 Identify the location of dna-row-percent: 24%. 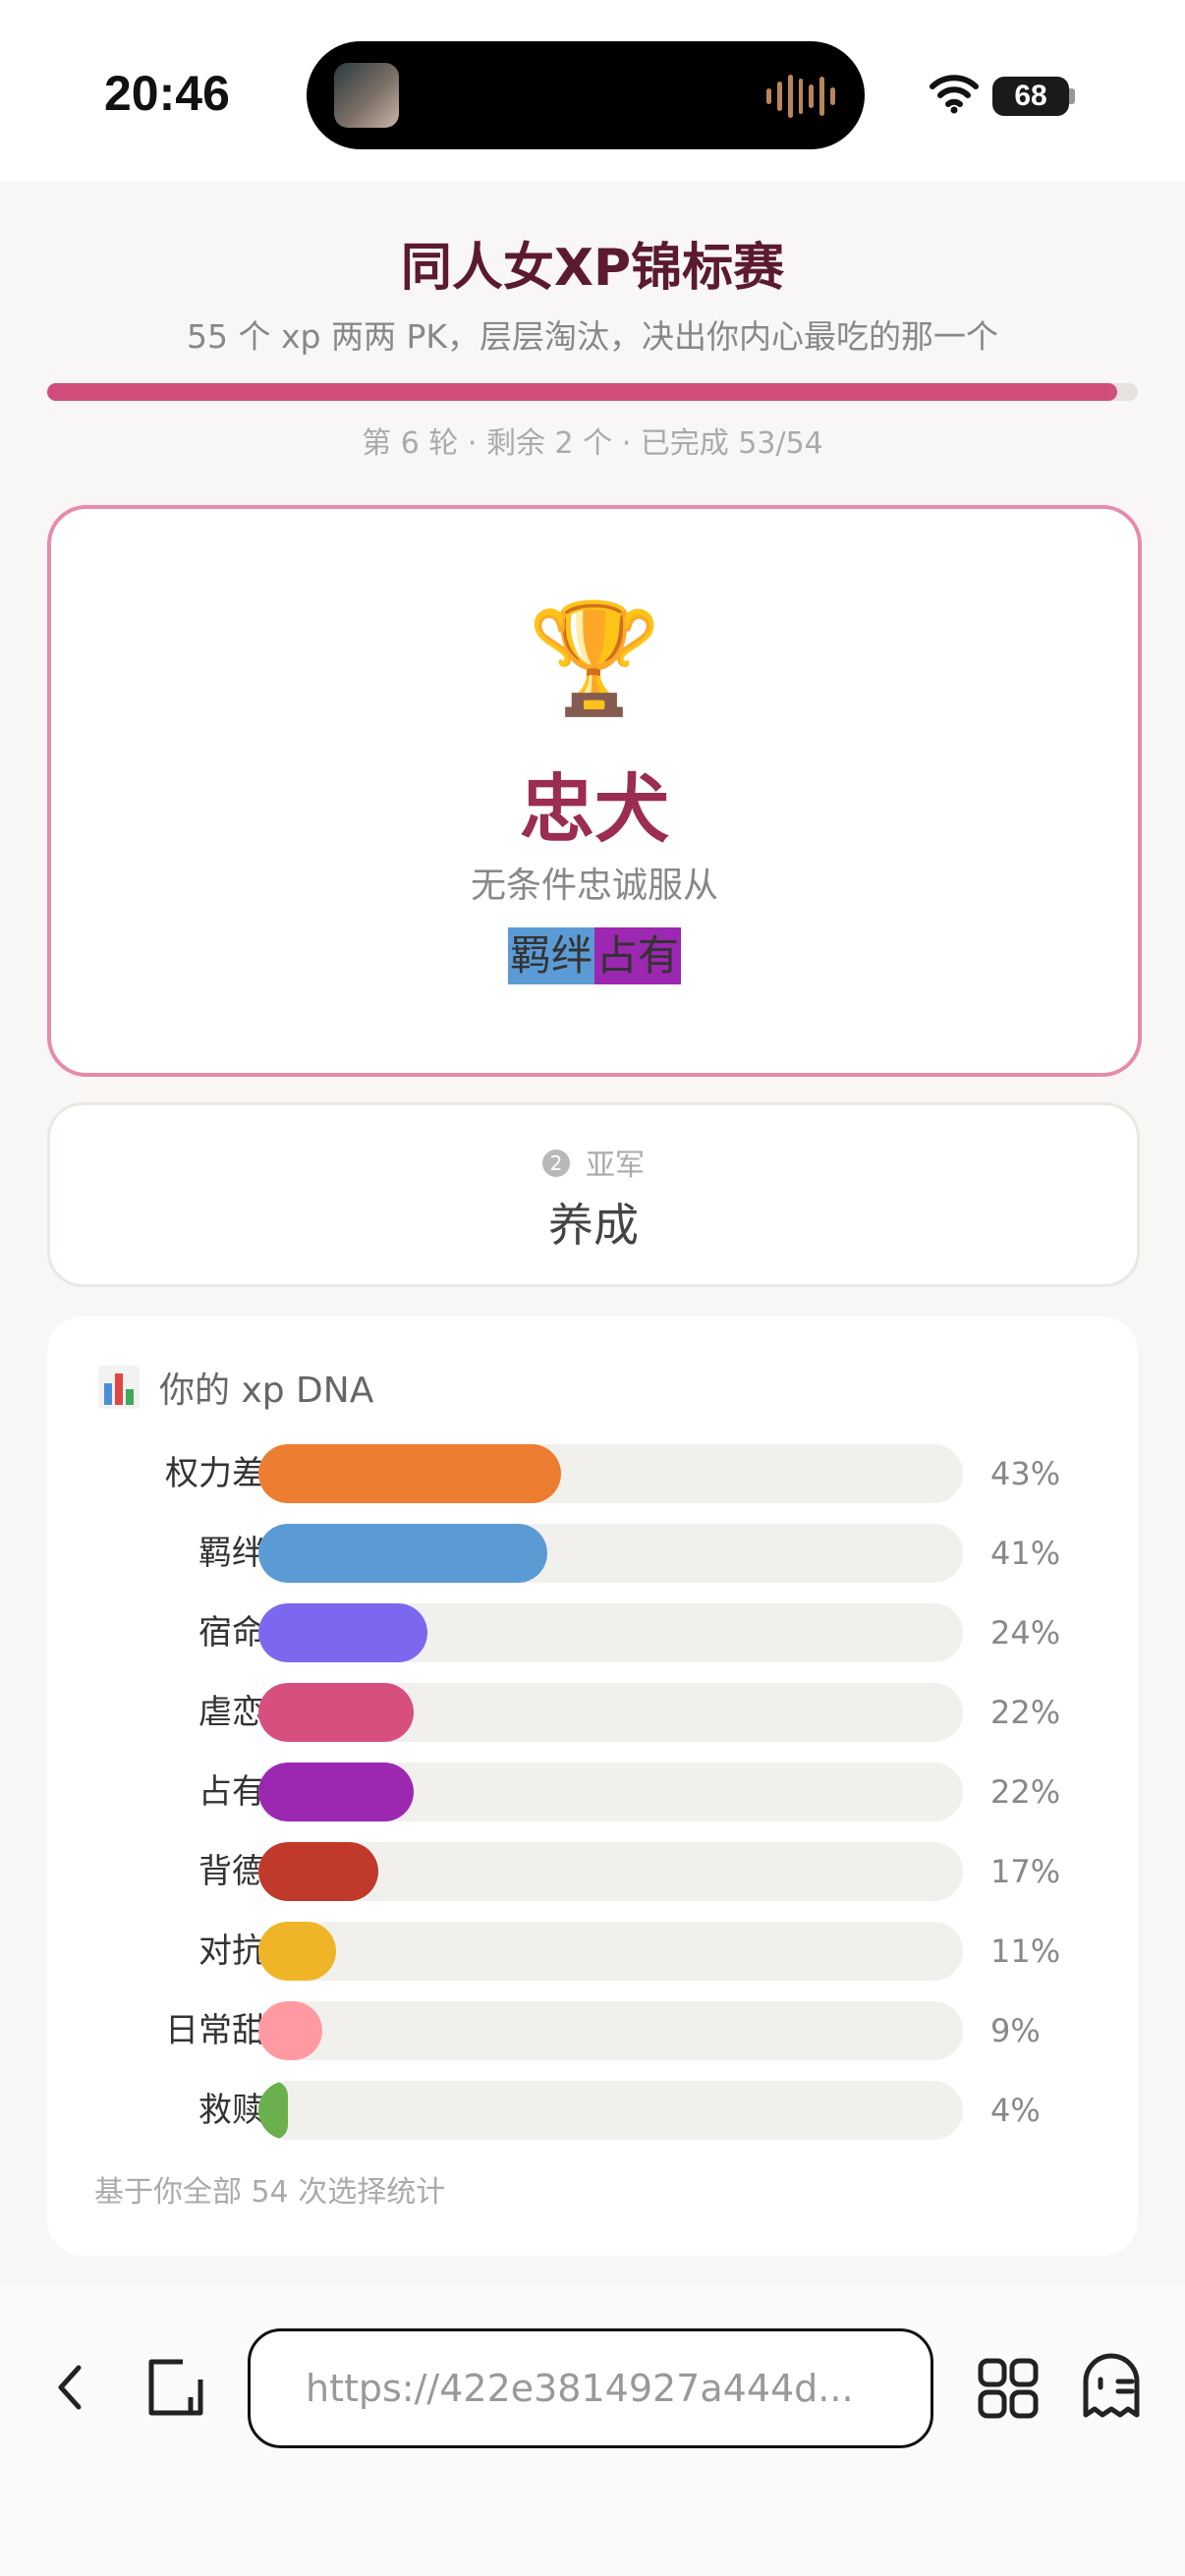
(1026, 1633).